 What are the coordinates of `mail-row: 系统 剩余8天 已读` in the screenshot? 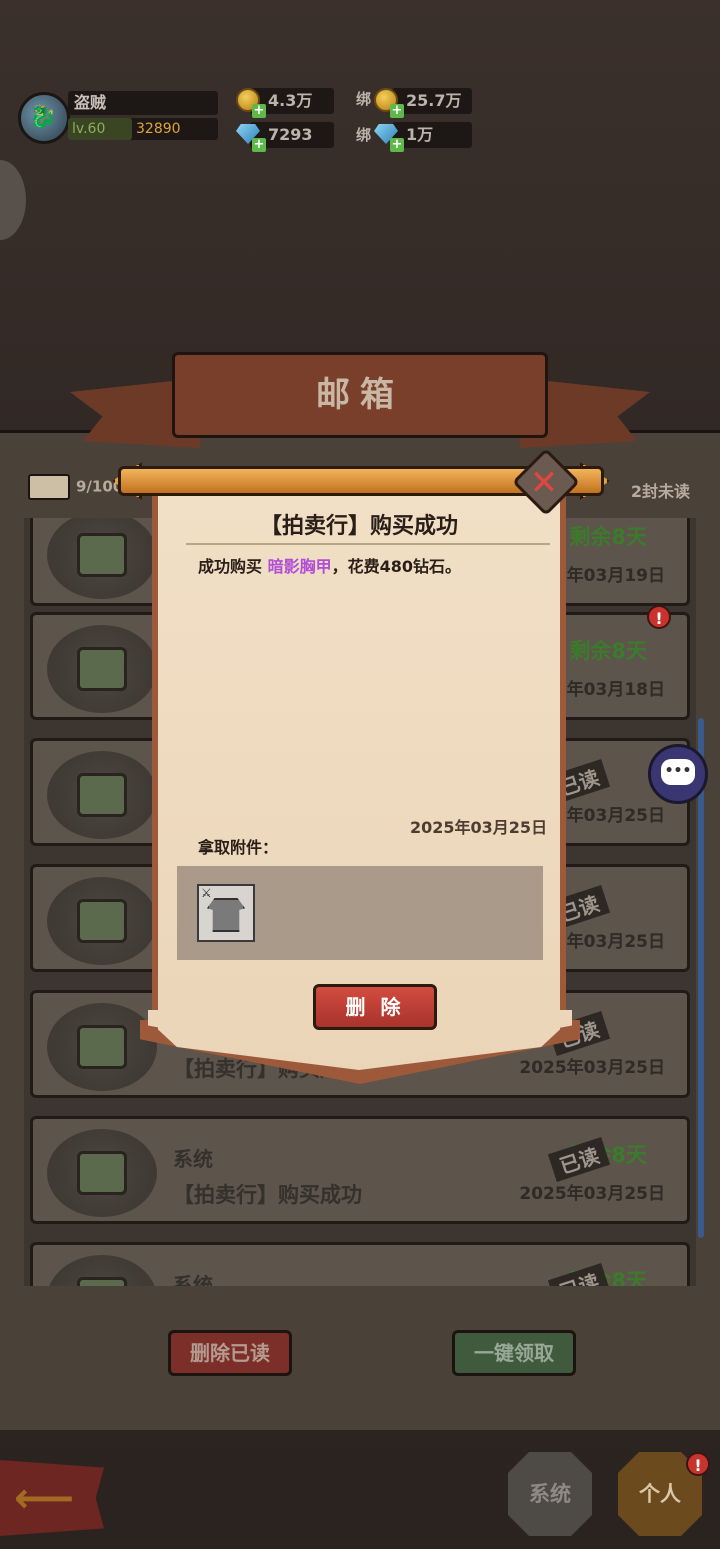 It's located at (360, 1264).